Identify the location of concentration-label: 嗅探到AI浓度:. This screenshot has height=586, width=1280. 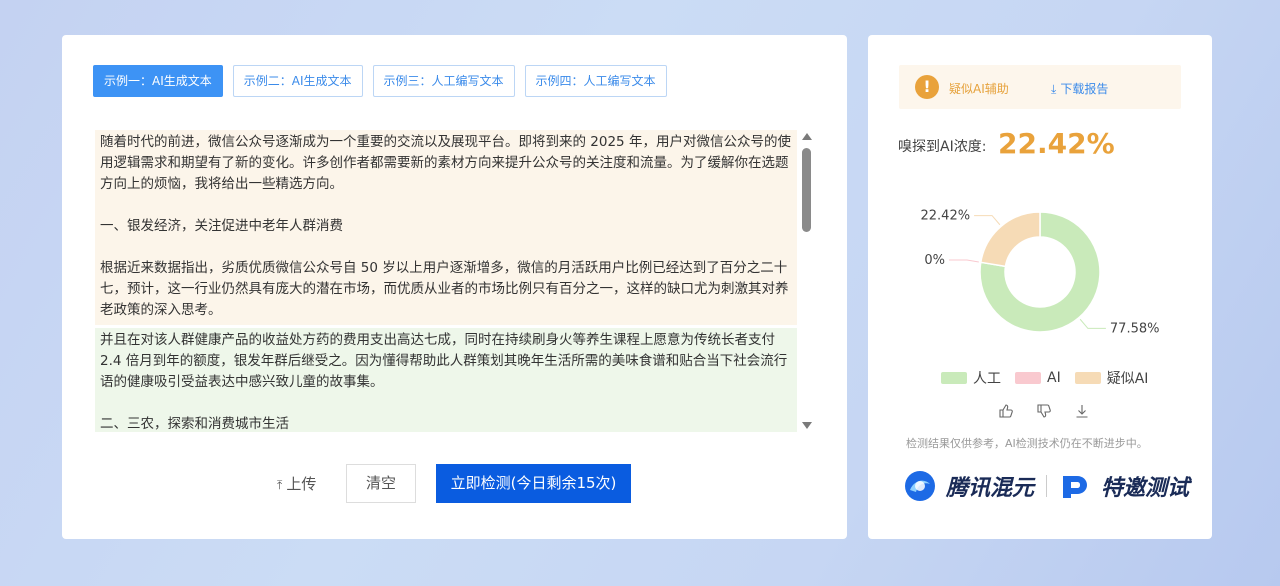
(942, 147).